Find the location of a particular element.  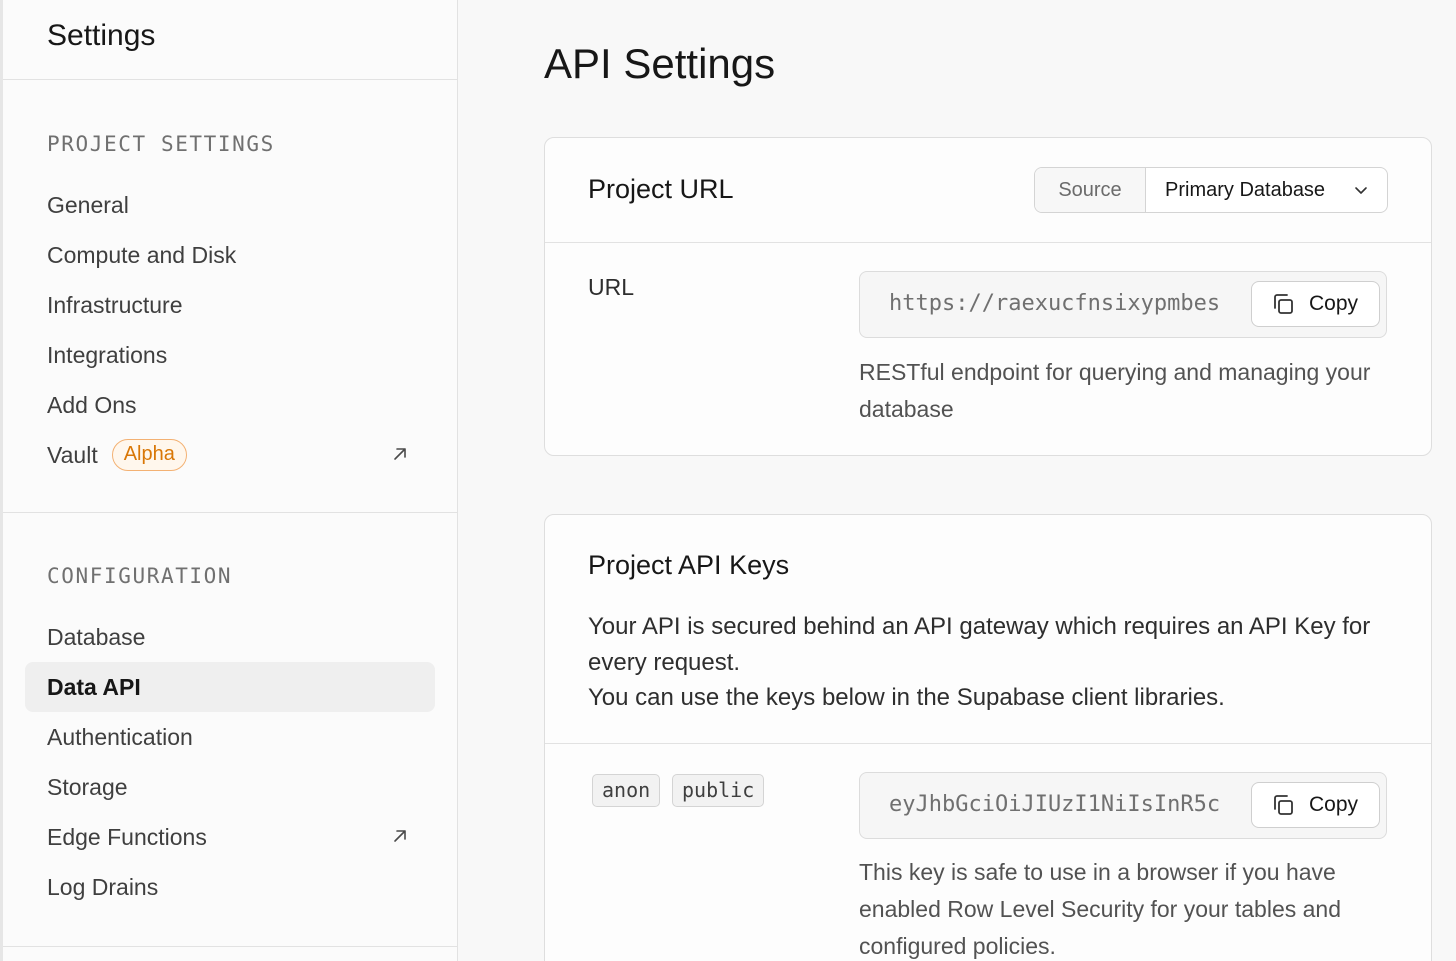

public-tag: public is located at coordinates (718, 790).